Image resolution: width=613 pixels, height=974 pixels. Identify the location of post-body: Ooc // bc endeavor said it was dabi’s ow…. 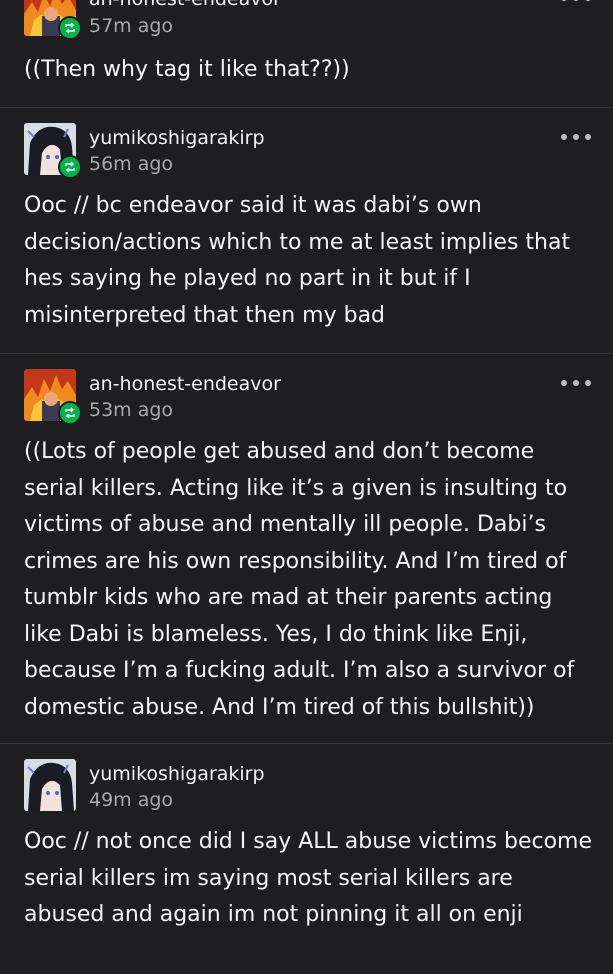
(297, 260).